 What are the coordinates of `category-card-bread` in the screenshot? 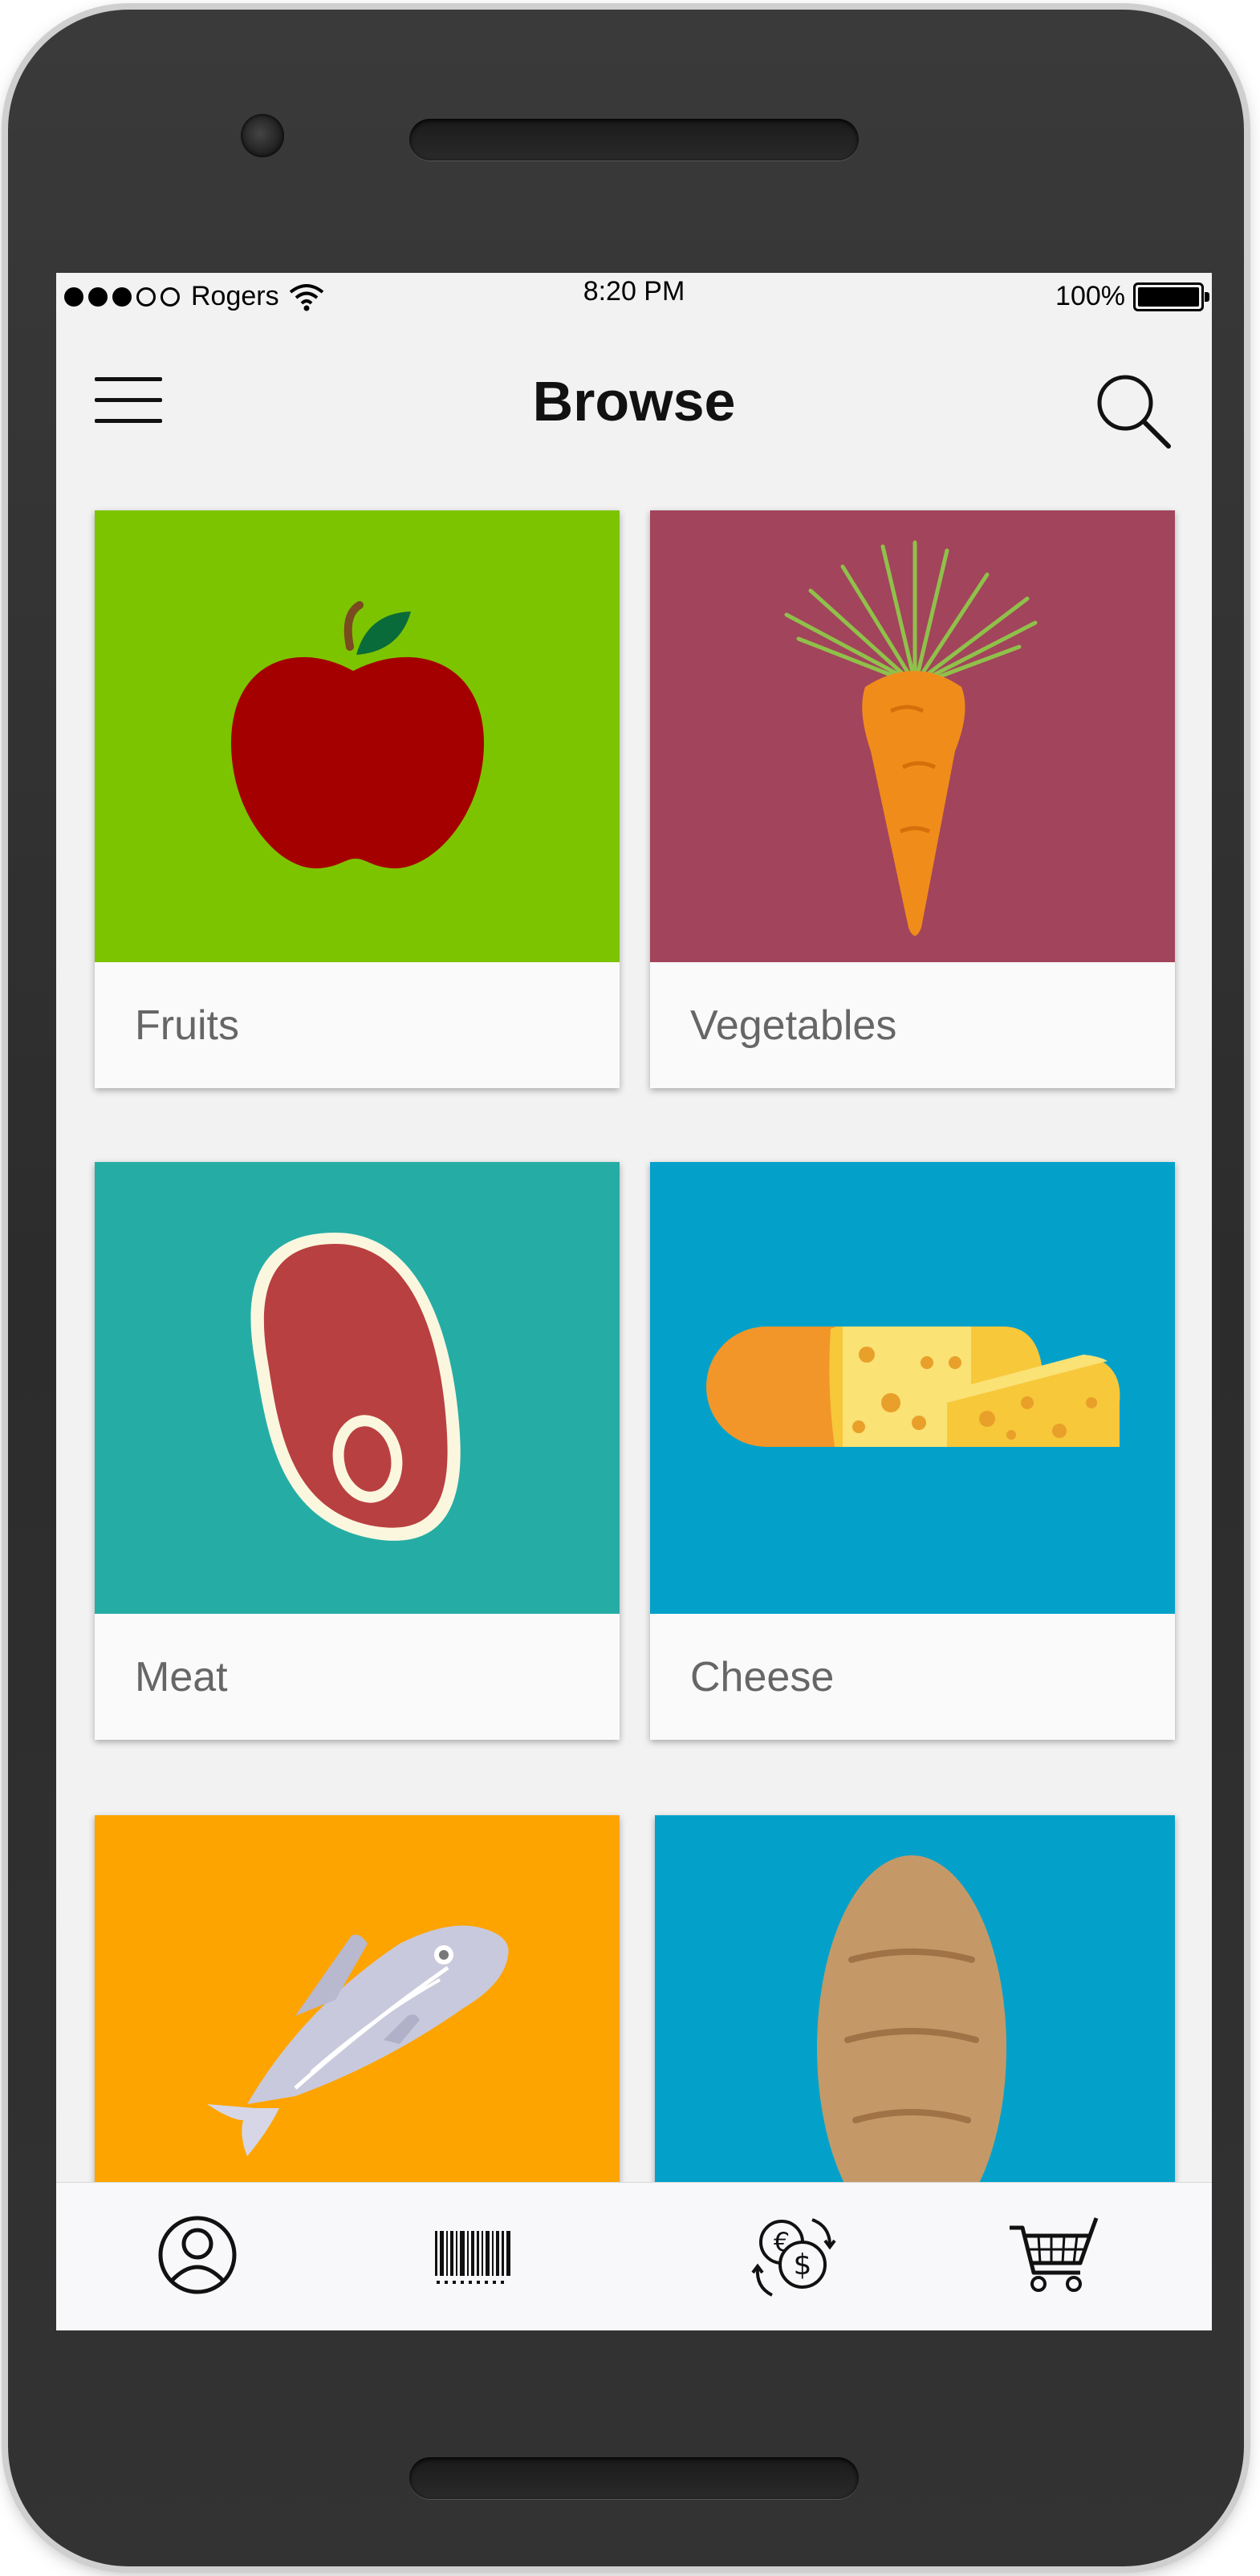 It's located at (915, 2028).